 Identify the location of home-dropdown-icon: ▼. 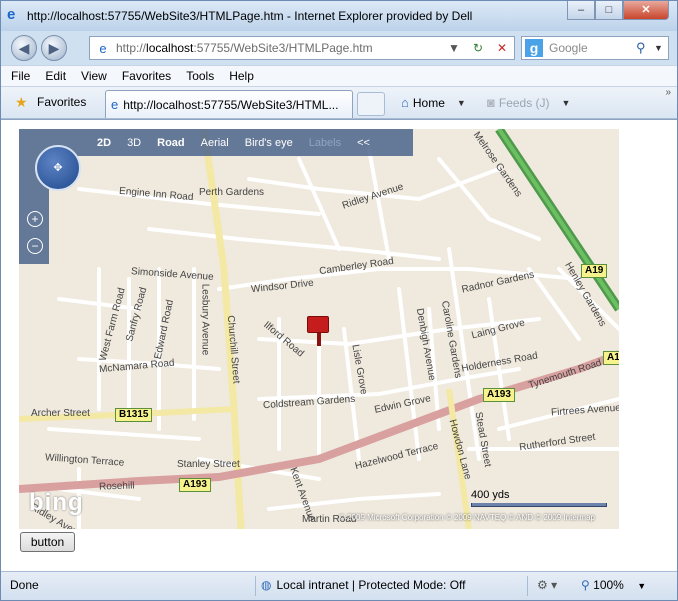
(461, 103).